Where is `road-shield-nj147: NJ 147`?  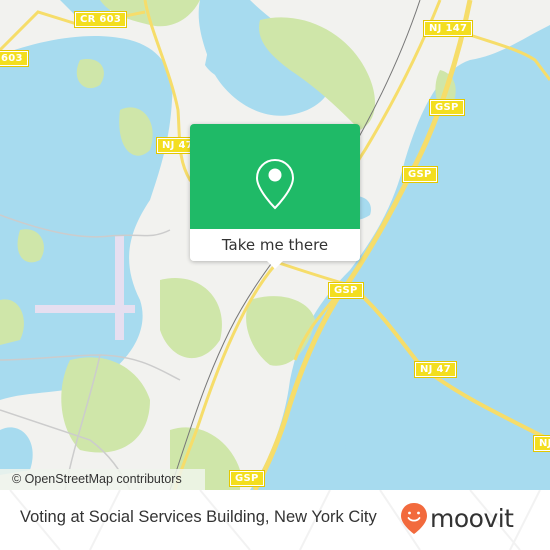 road-shield-nj147: NJ 147 is located at coordinates (448, 28).